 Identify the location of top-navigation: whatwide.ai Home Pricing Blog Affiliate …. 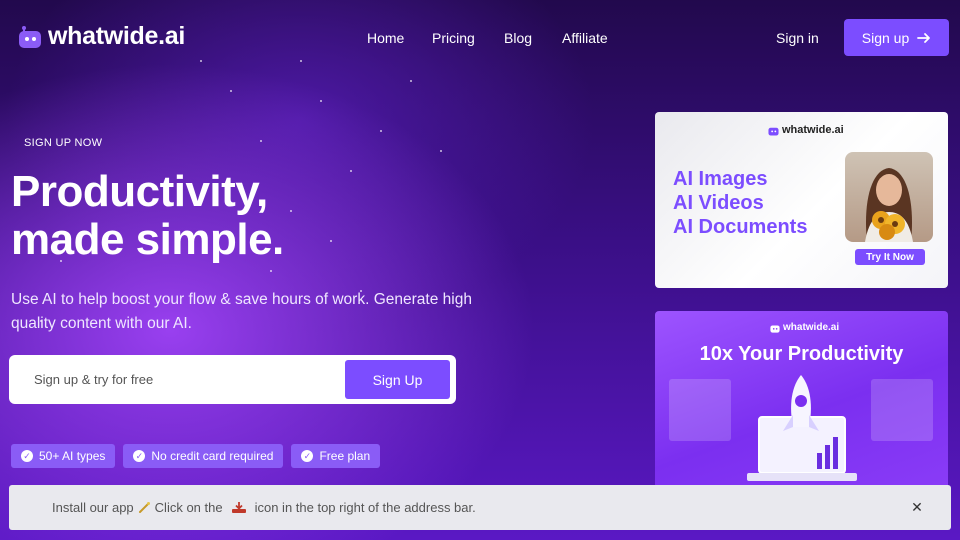
(480, 37).